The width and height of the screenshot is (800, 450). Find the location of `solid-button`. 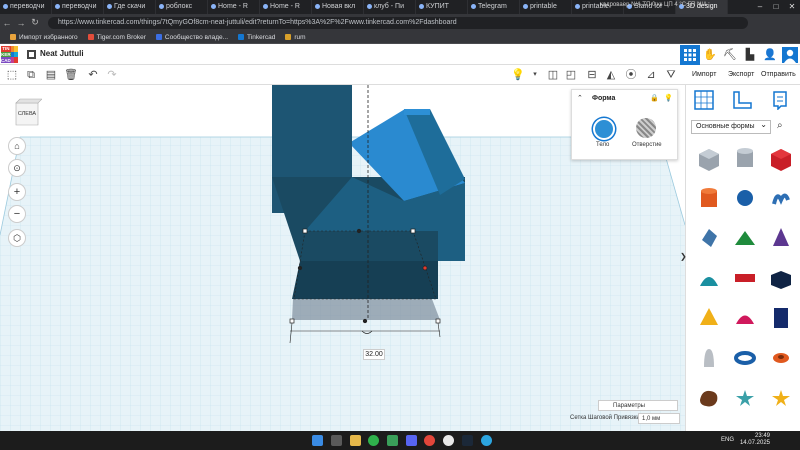

solid-button is located at coordinates (604, 129).